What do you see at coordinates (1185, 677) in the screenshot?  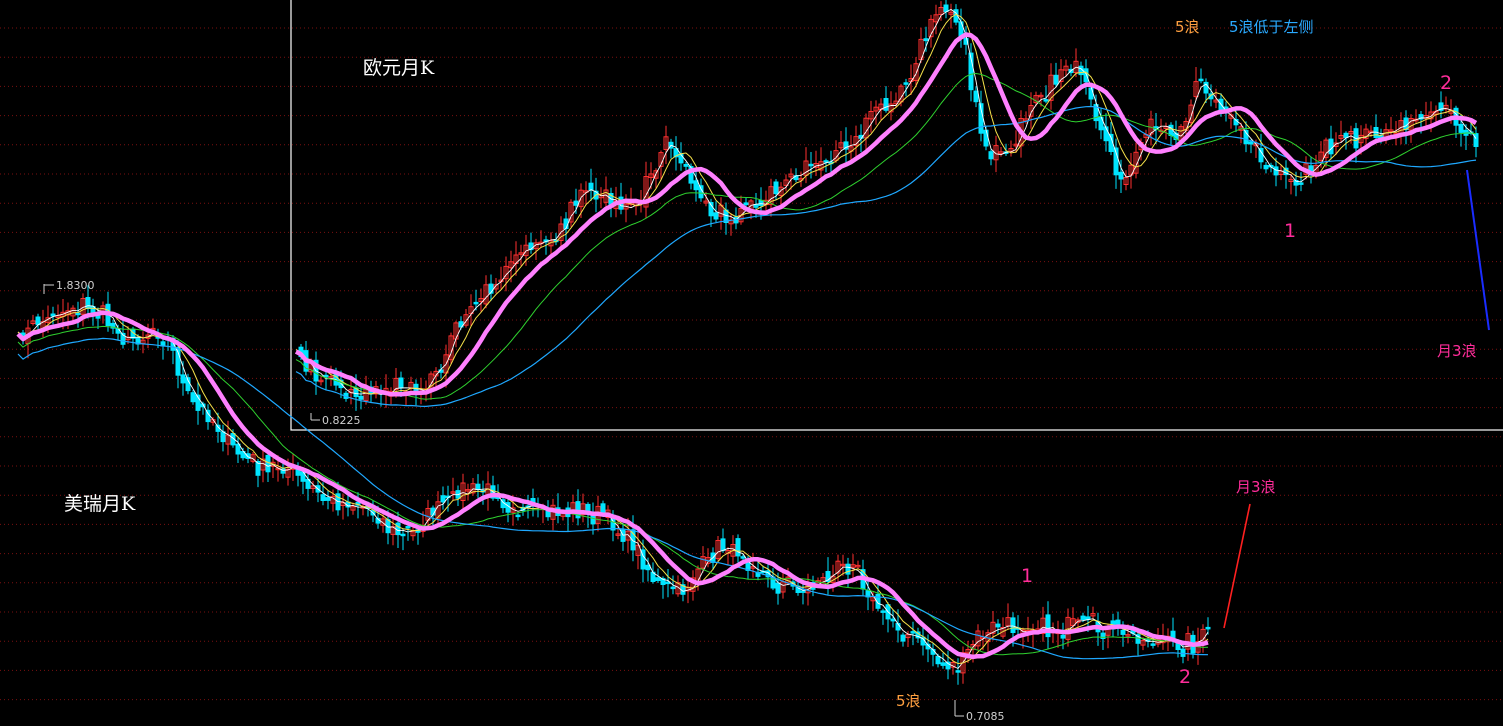 I see `chf-wave2-label: 2` at bounding box center [1185, 677].